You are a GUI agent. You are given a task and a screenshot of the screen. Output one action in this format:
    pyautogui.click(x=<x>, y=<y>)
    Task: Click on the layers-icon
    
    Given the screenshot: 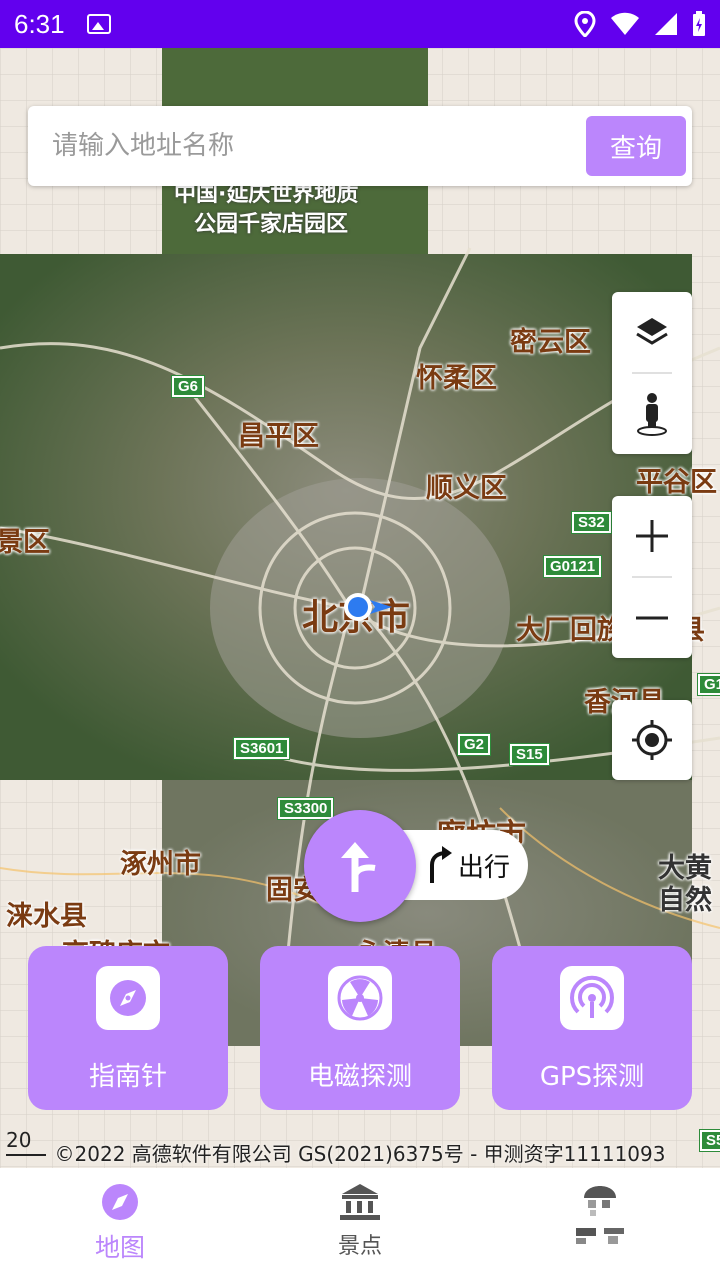 What is the action you would take?
    pyautogui.click(x=652, y=331)
    